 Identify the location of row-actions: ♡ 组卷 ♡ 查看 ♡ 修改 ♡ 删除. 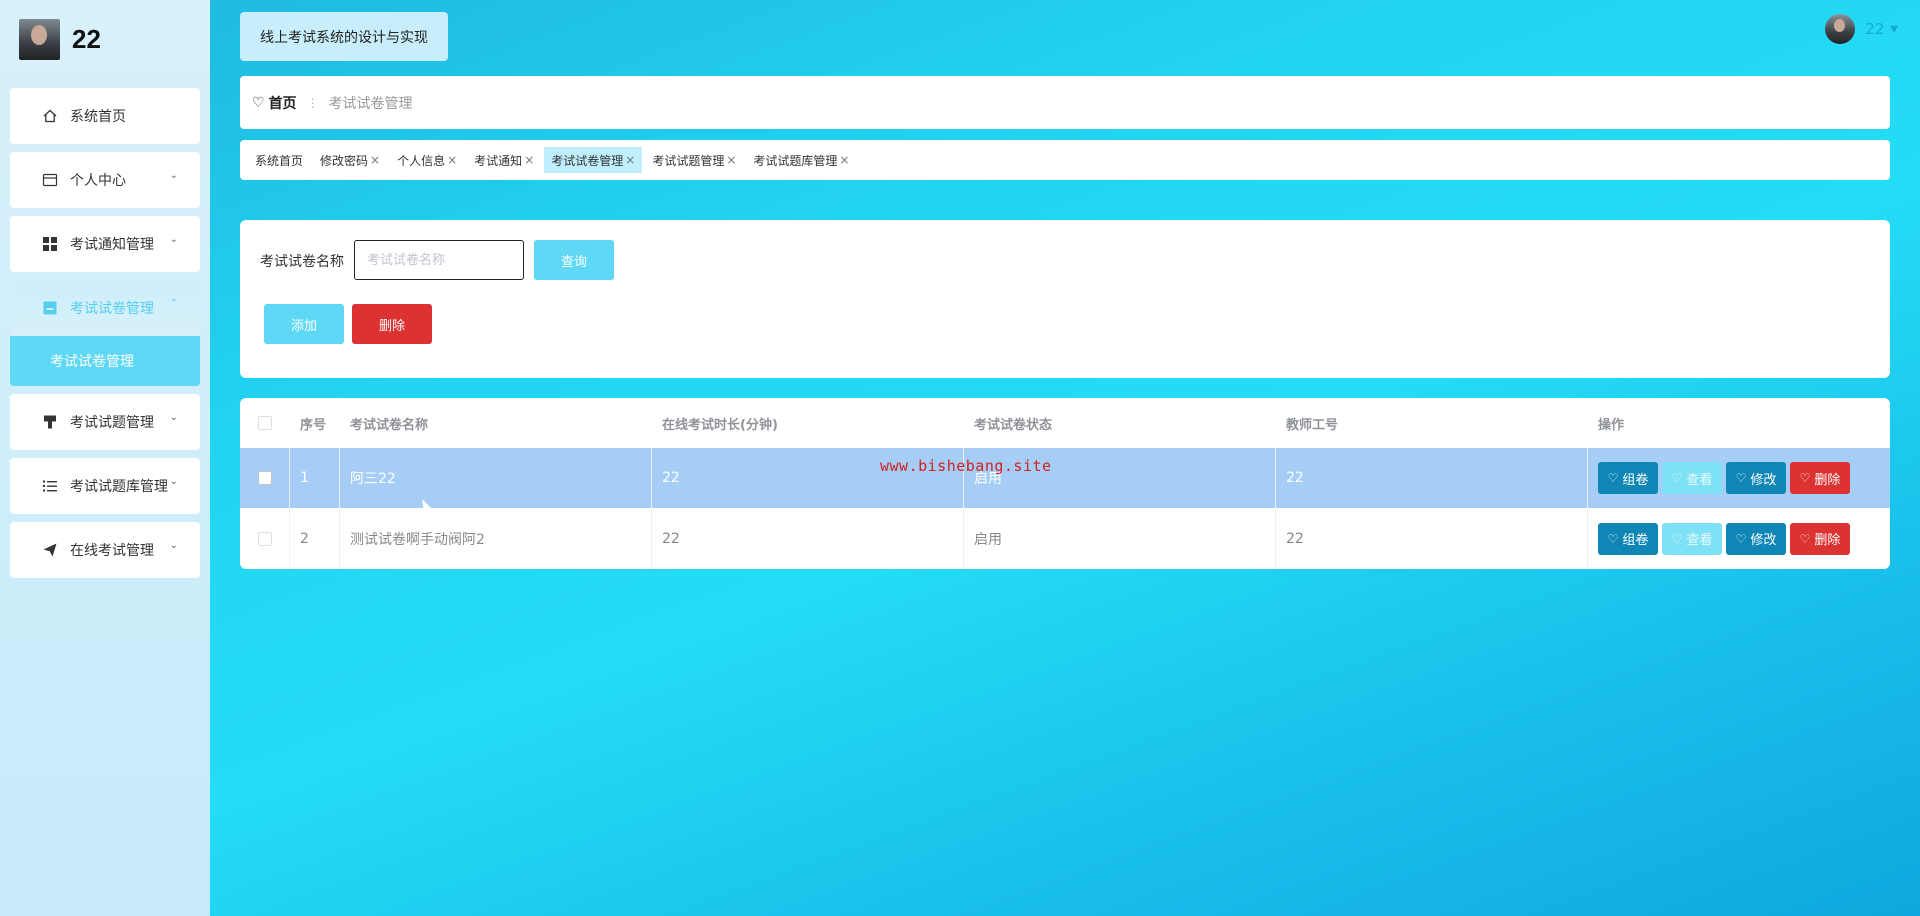
(1739, 538).